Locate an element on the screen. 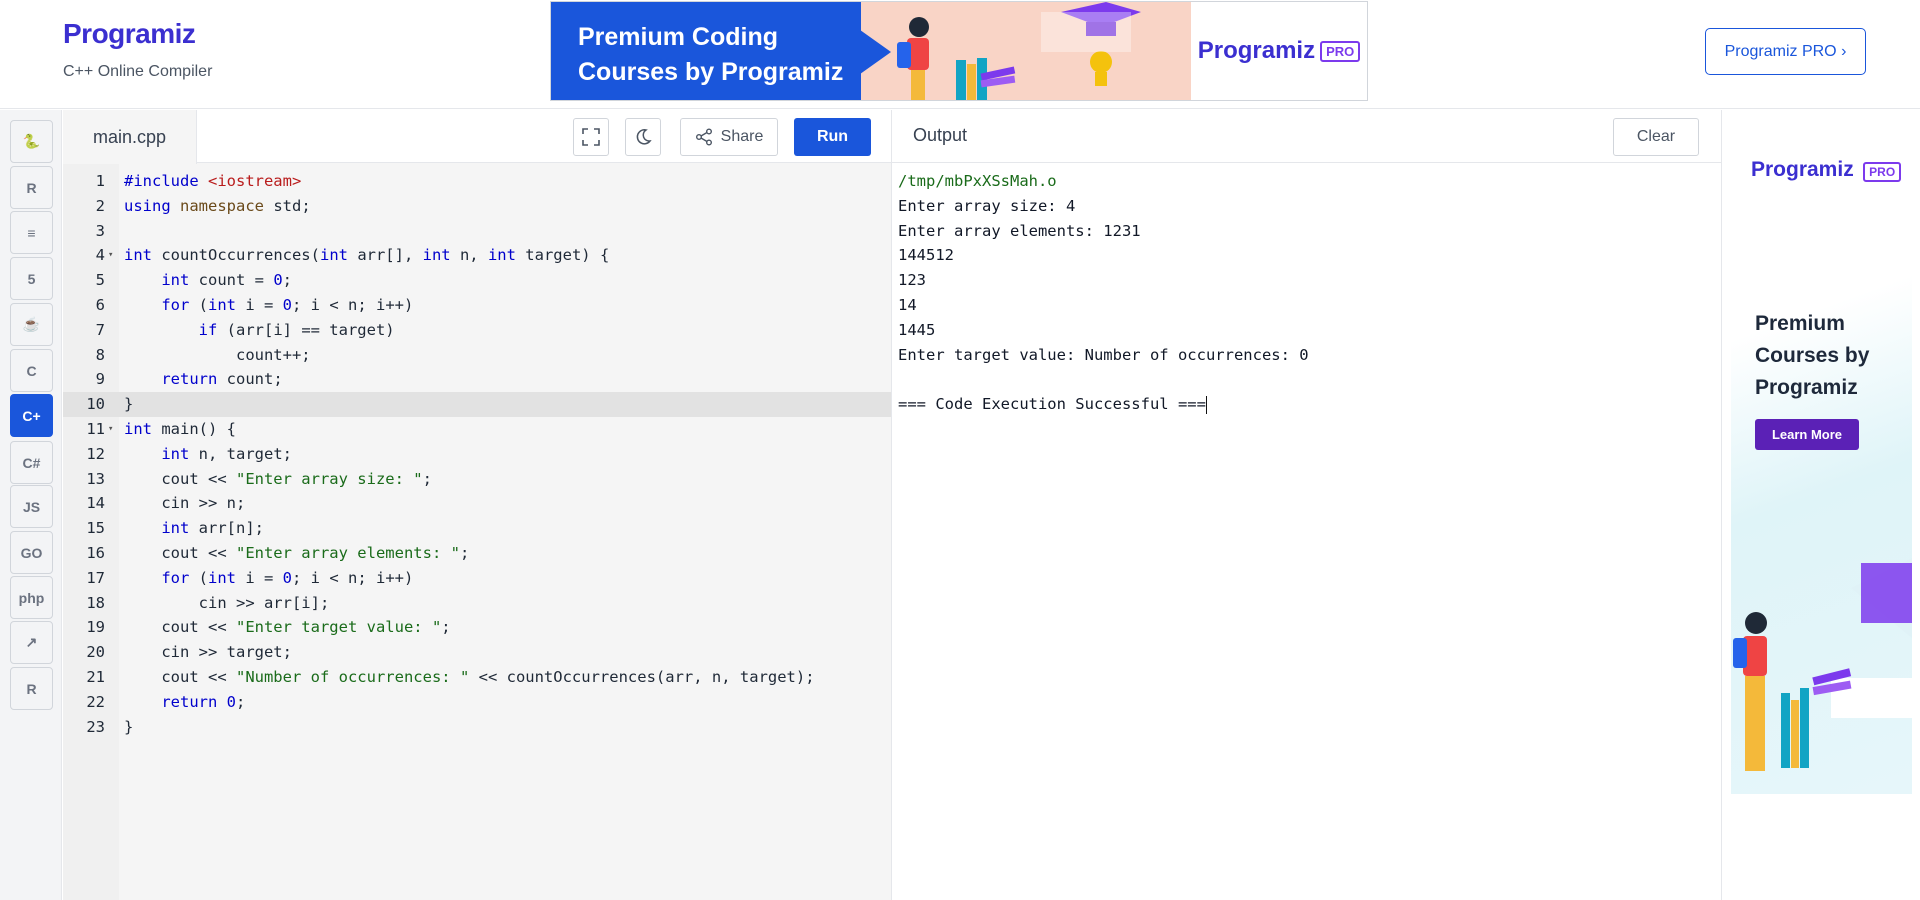 Image resolution: width=1920 pixels, height=900 pixels. language-rust-button: R is located at coordinates (31, 688).